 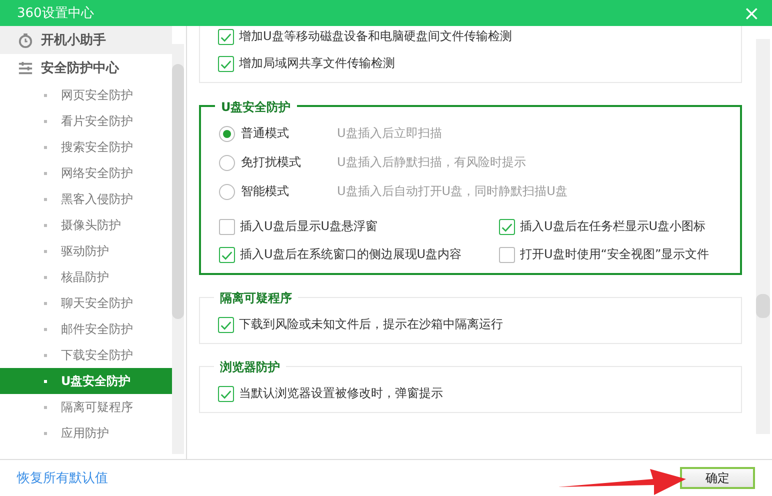 What do you see at coordinates (615, 254) in the screenshot?
I see `checkbox-label: 打开U盘时使用“安全视图”显示文件` at bounding box center [615, 254].